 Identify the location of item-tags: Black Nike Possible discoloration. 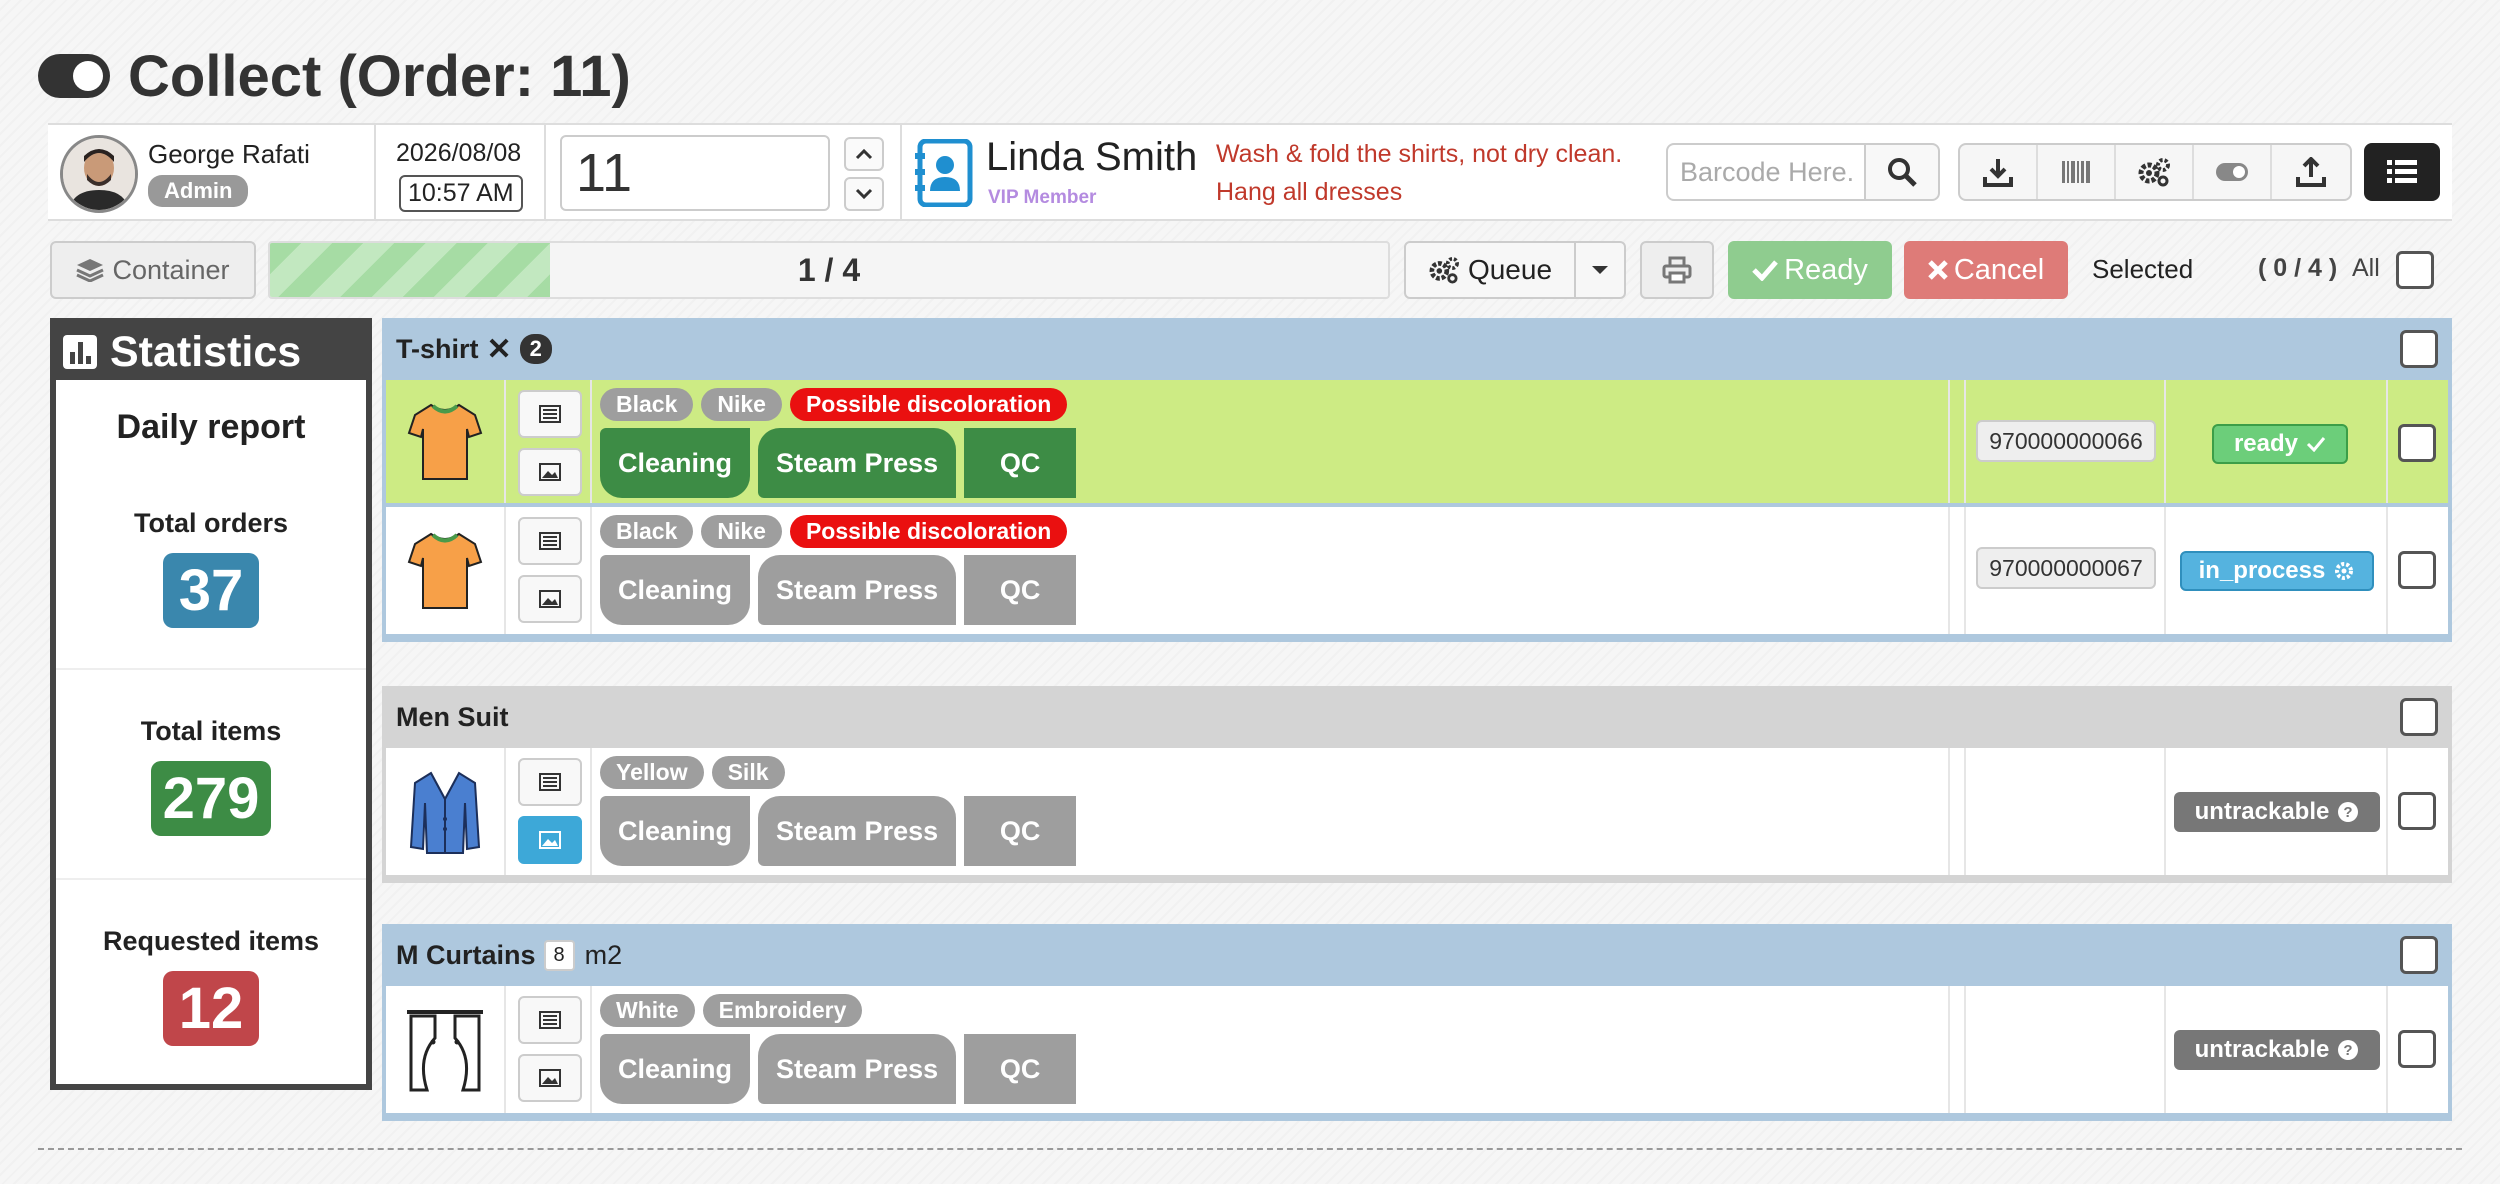
(834, 404).